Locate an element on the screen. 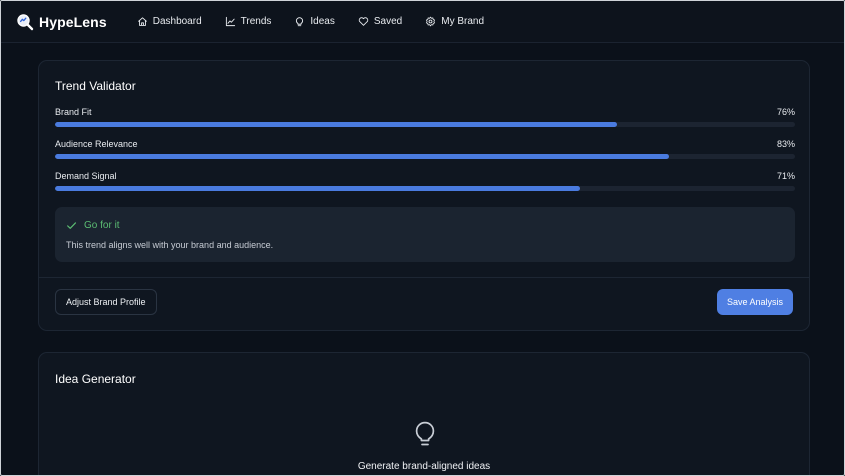  nav-item-label: Trends is located at coordinates (256, 21).